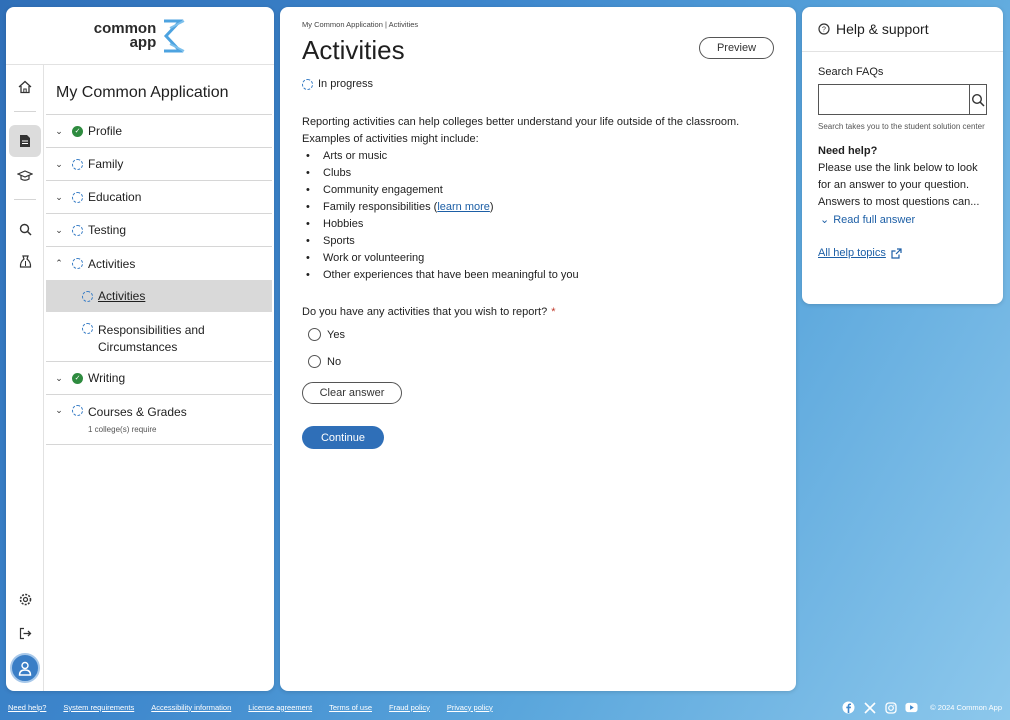 This screenshot has width=1010, height=720. I want to click on logo-text-line2: app, so click(143, 42).